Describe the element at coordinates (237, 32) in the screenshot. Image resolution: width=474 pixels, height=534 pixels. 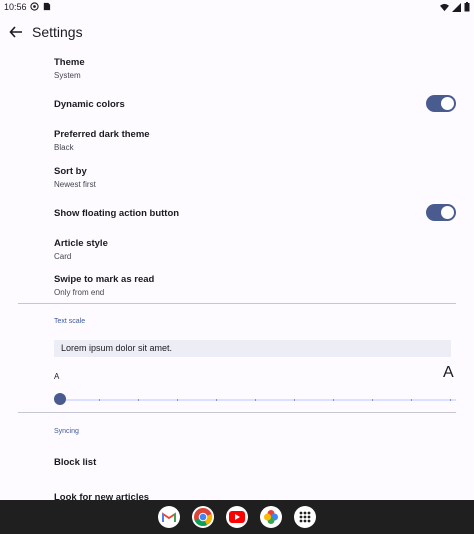
I see `app-bar: Settings` at that location.